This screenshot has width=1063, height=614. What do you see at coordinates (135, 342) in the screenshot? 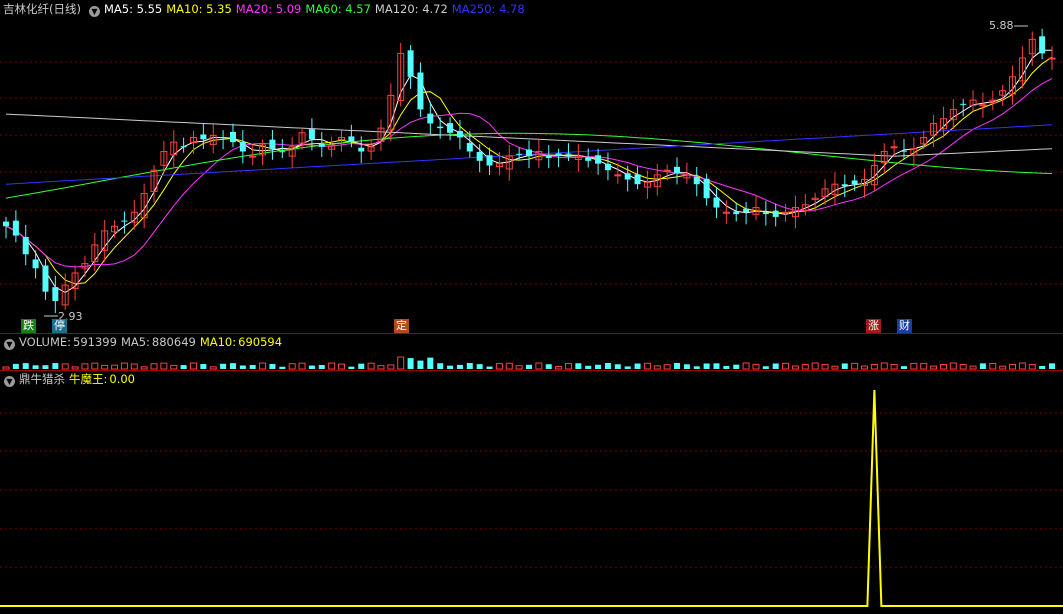
I see `volume-ma5-label: MA5:` at bounding box center [135, 342].